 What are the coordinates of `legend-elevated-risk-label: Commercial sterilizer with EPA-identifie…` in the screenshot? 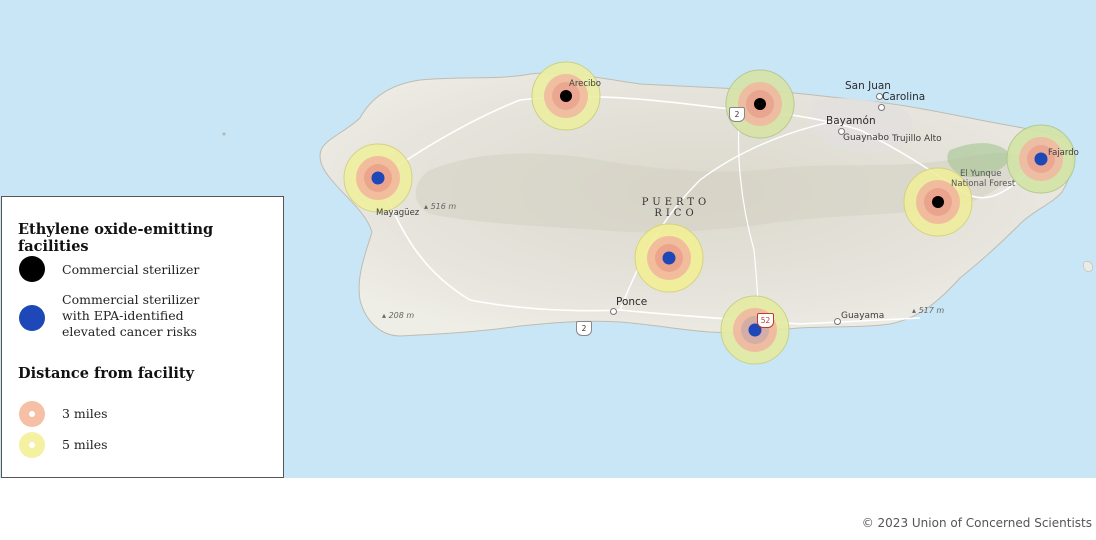 It's located at (130, 316).